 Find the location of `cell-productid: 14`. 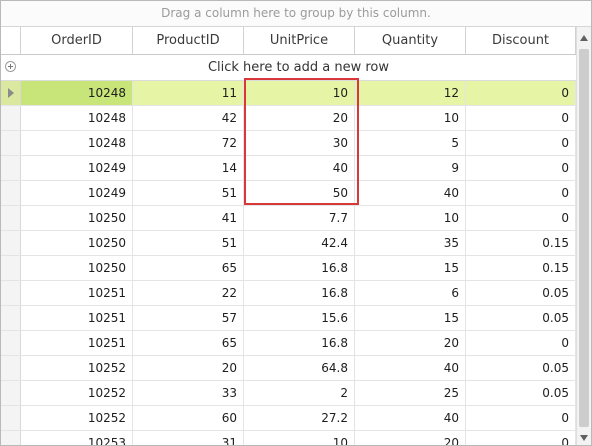

cell-productid: 14 is located at coordinates (188, 168).